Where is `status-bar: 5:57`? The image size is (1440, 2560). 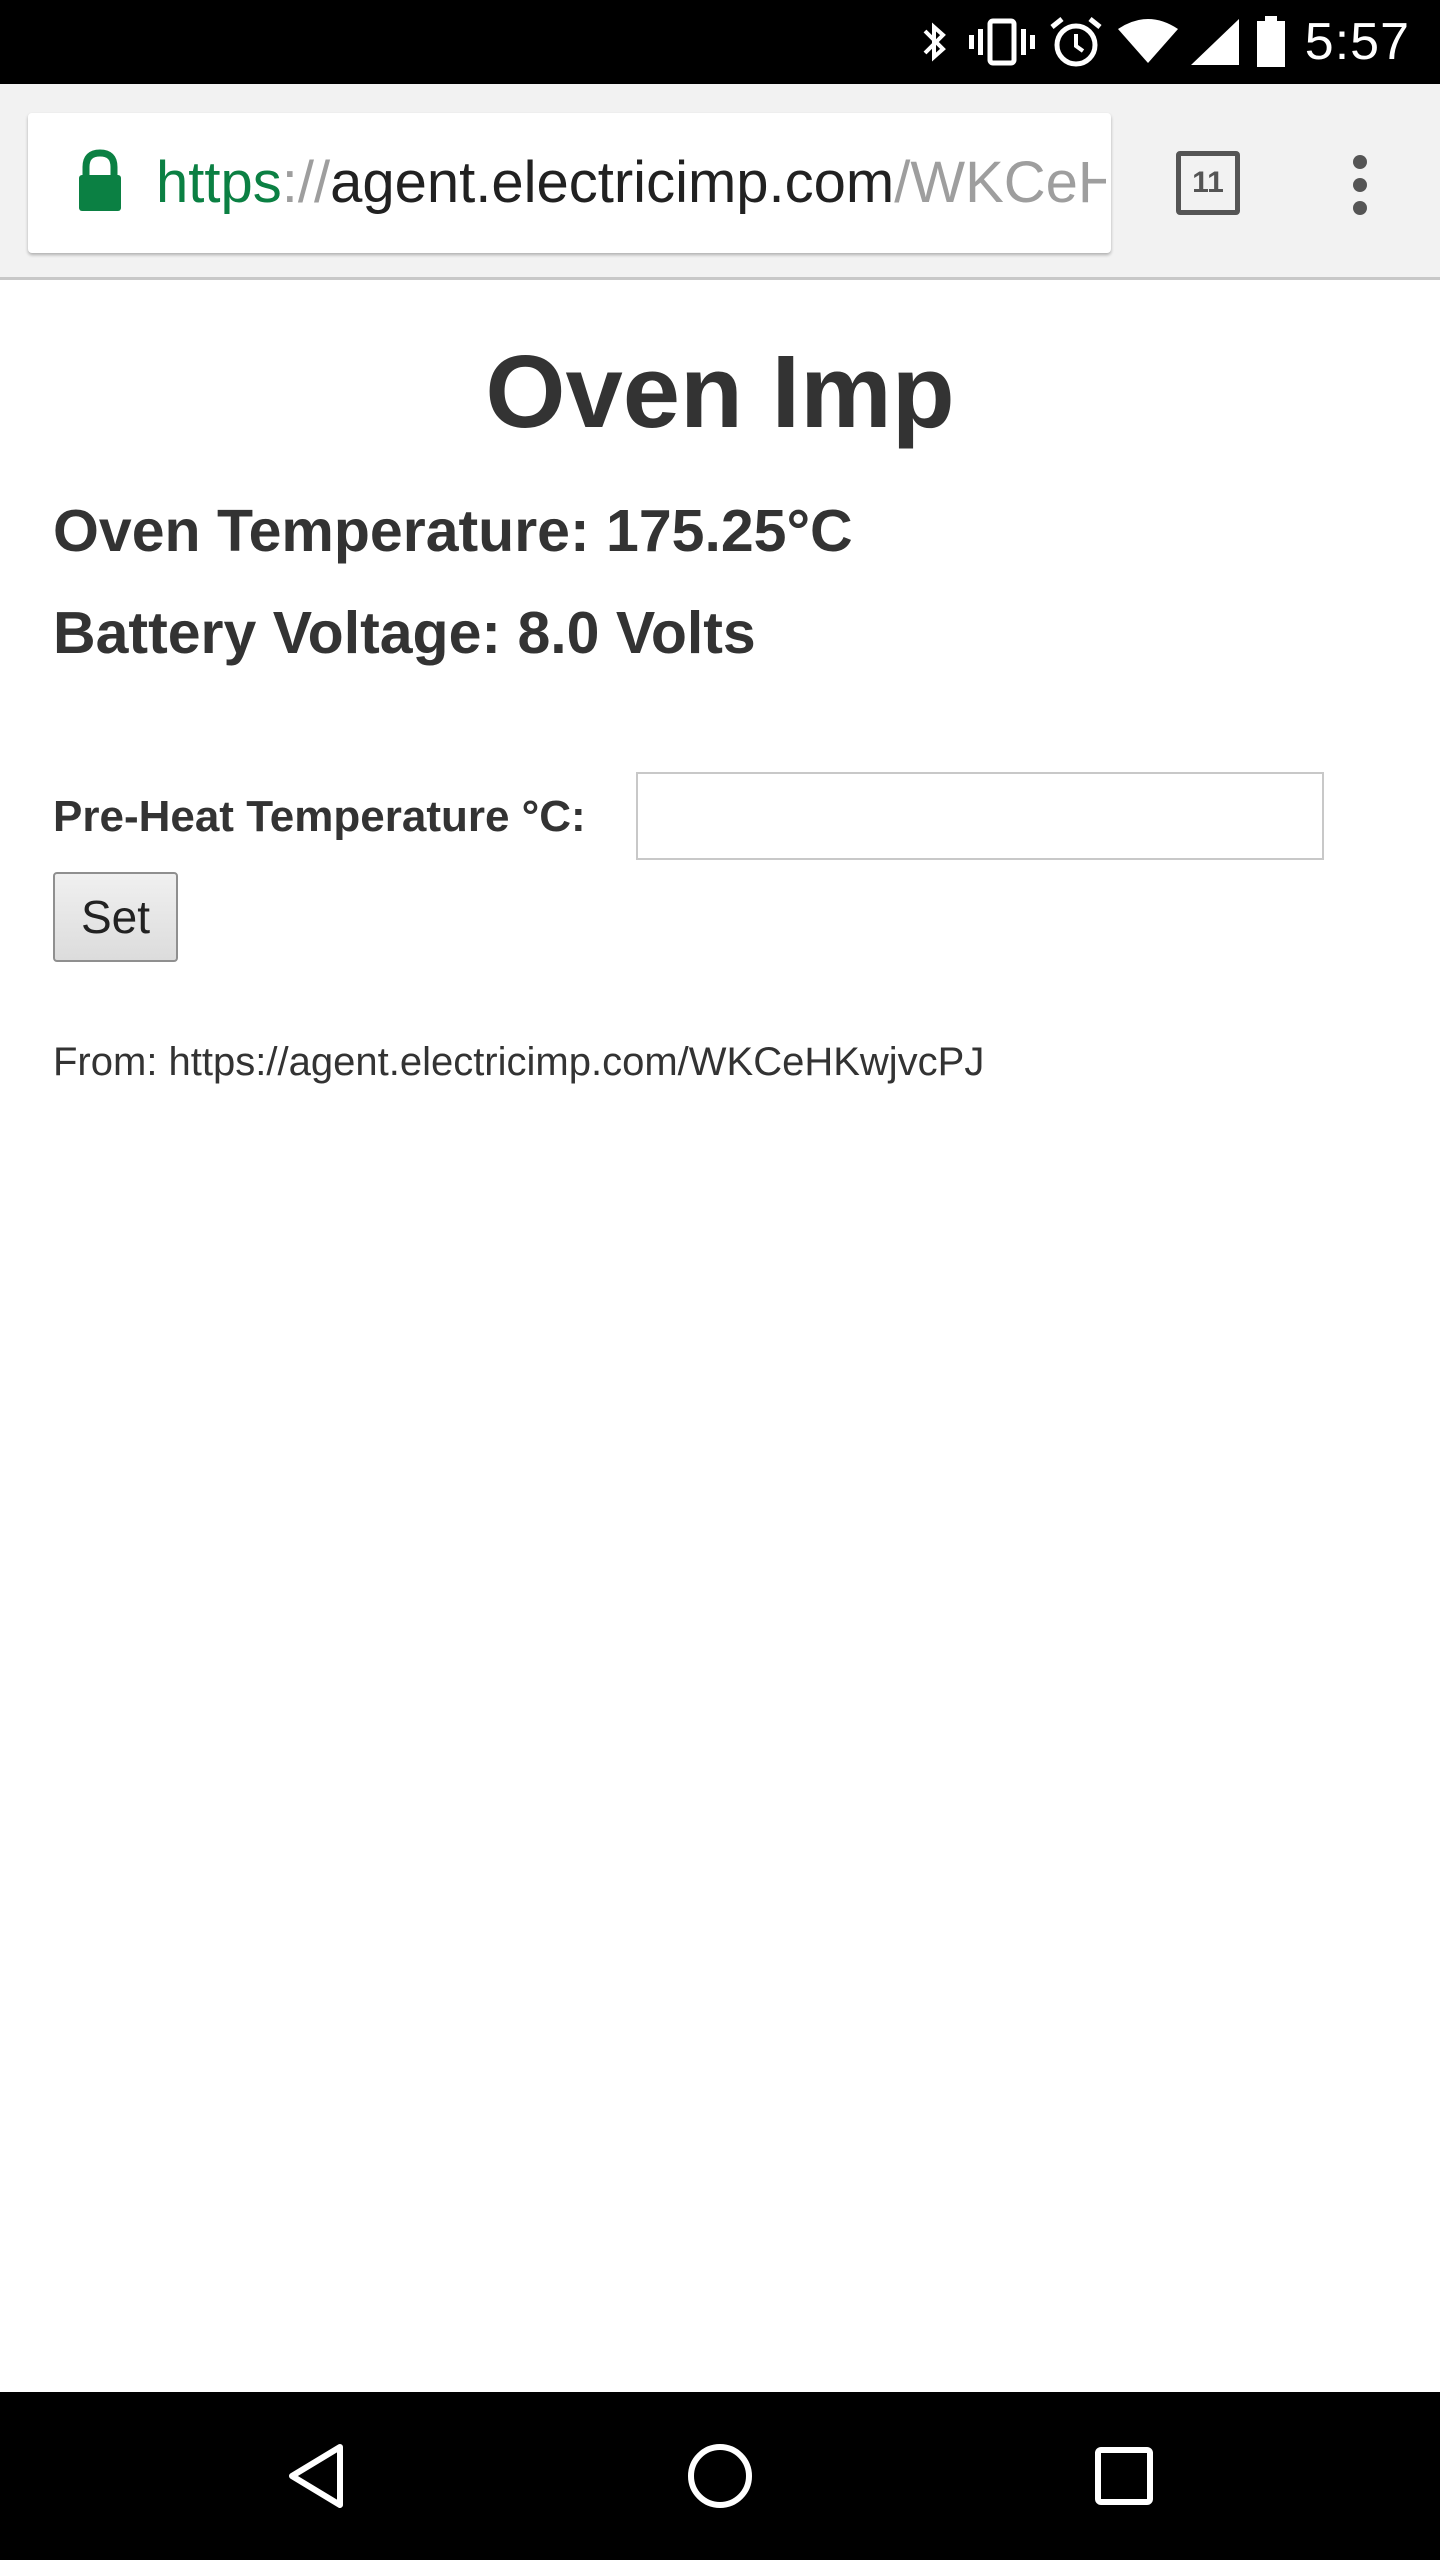 status-bar: 5:57 is located at coordinates (720, 42).